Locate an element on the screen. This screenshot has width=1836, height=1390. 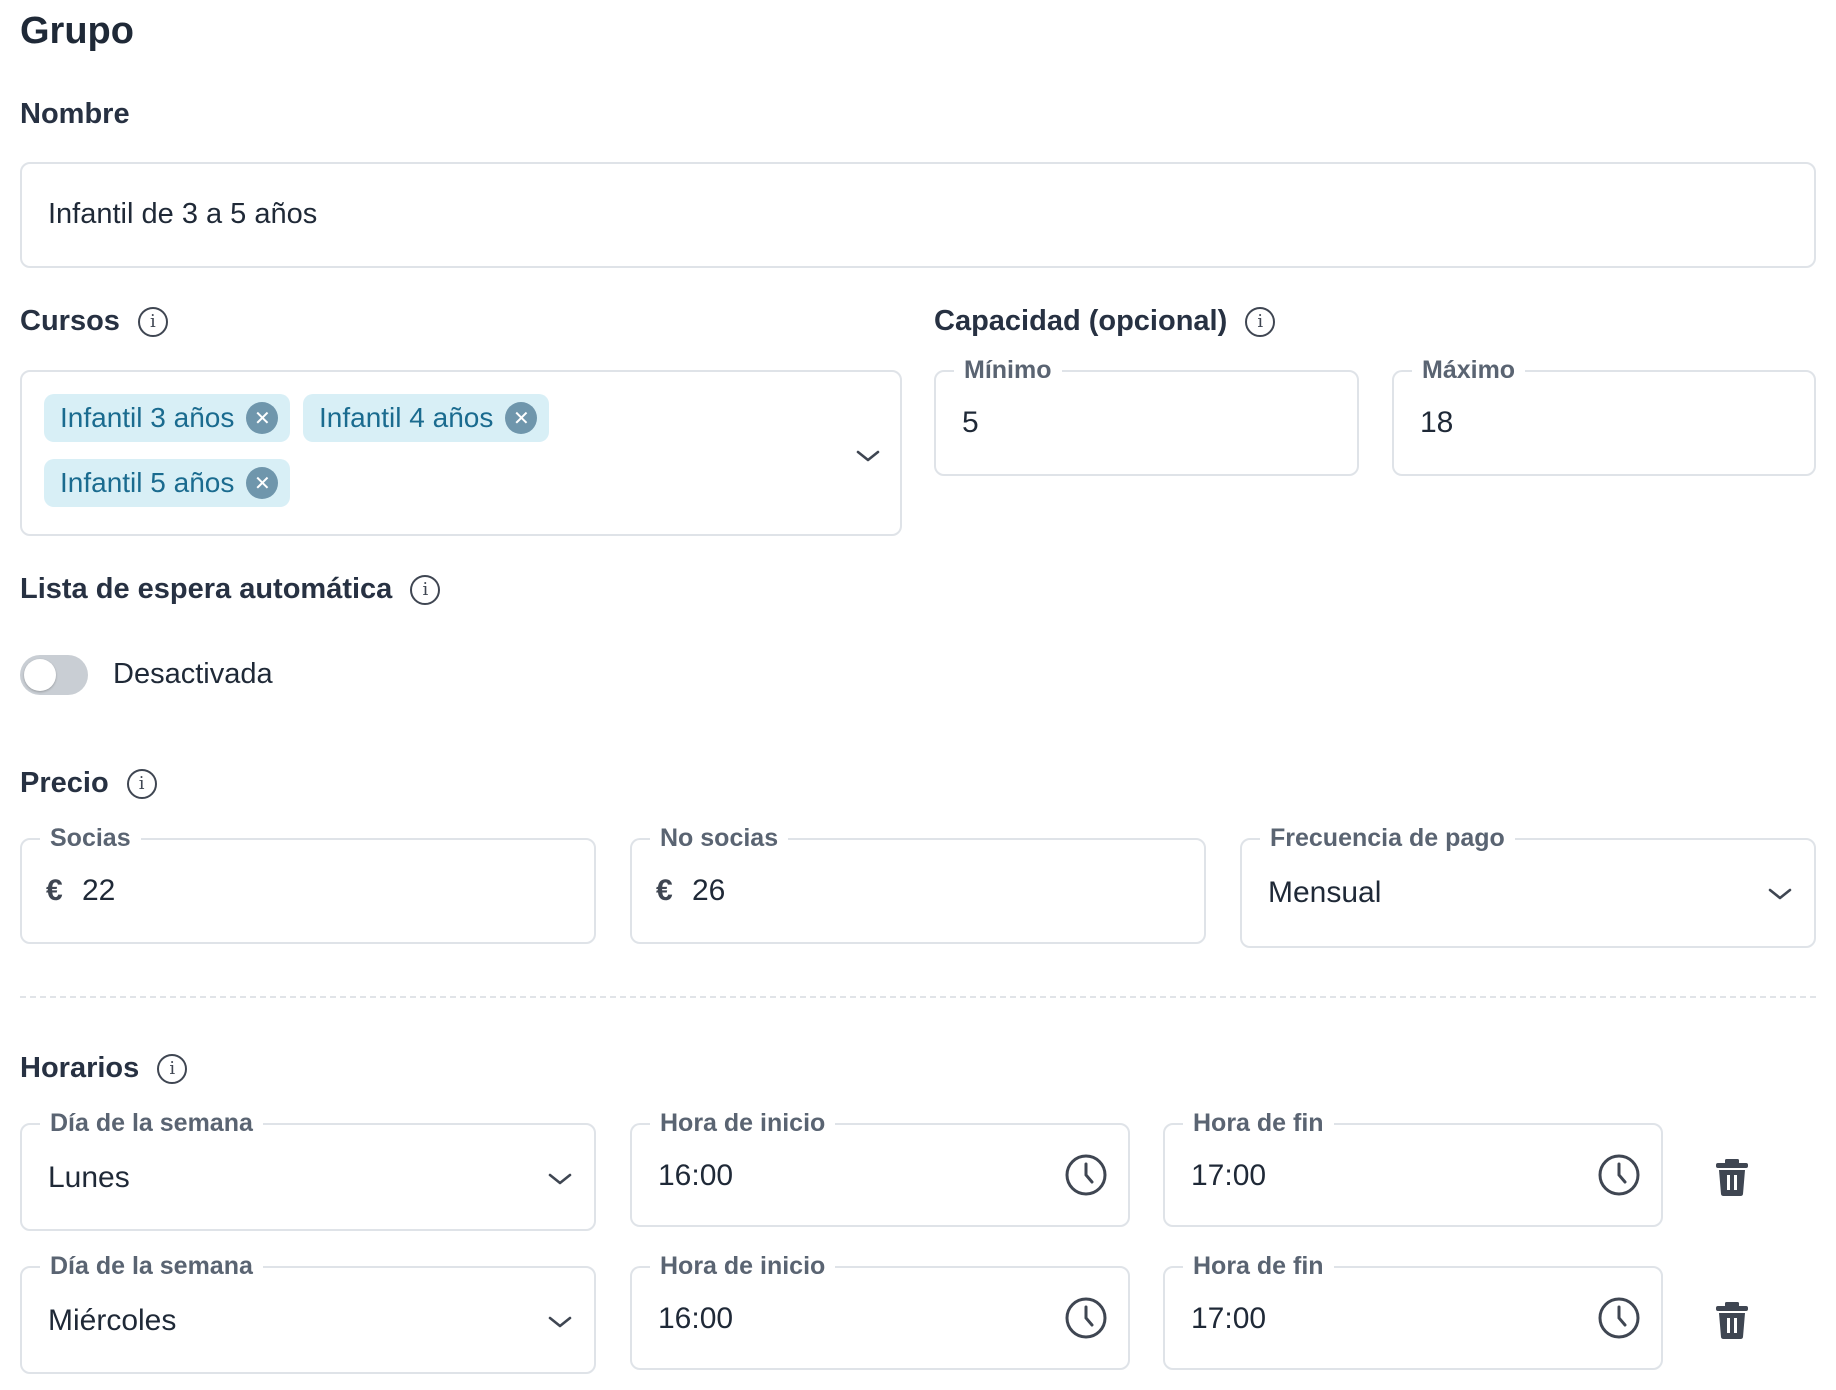
nombre-value: Infantil de 3 a 5 años is located at coordinates (183, 214).